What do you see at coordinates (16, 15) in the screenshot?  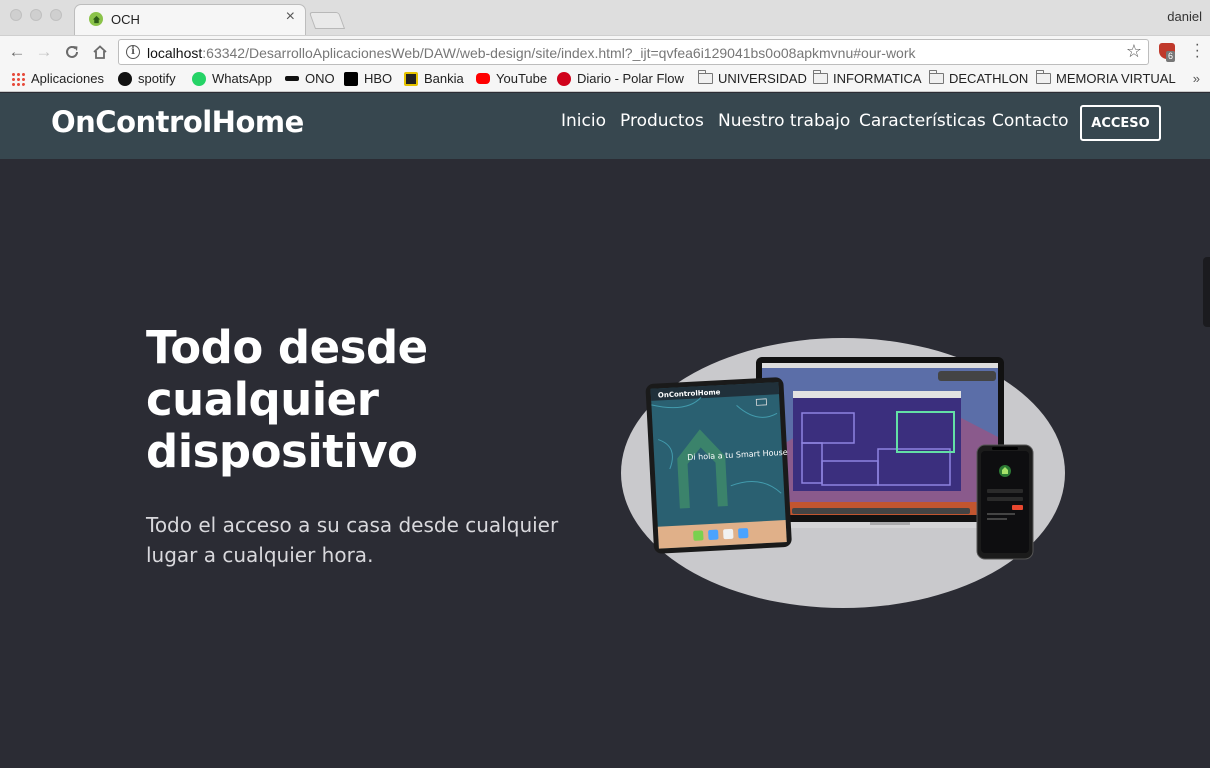 I see `window-close-dot` at bounding box center [16, 15].